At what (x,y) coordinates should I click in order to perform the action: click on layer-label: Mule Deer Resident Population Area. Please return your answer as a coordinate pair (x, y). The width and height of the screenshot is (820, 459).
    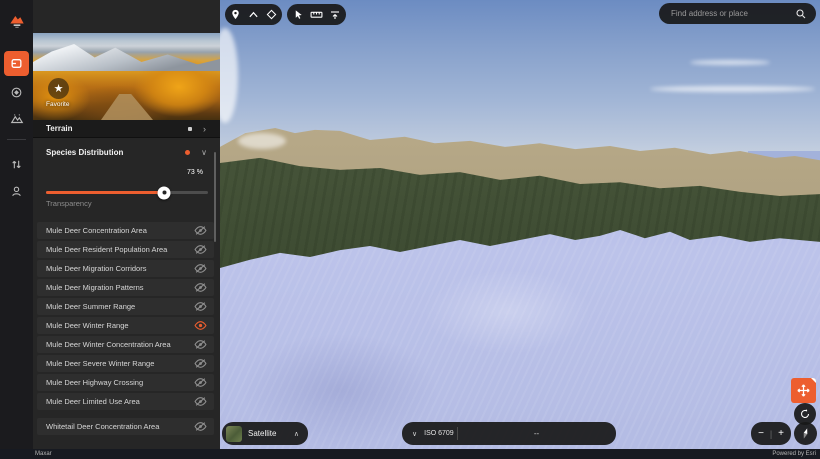
    Looking at the image, I should click on (107, 249).